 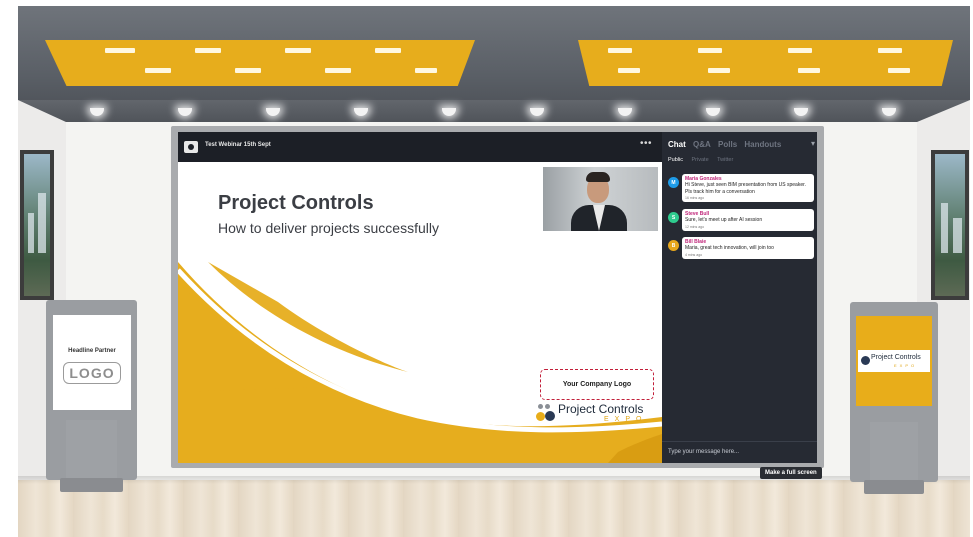 I want to click on message-time: 16 mins ago, so click(x=695, y=198).